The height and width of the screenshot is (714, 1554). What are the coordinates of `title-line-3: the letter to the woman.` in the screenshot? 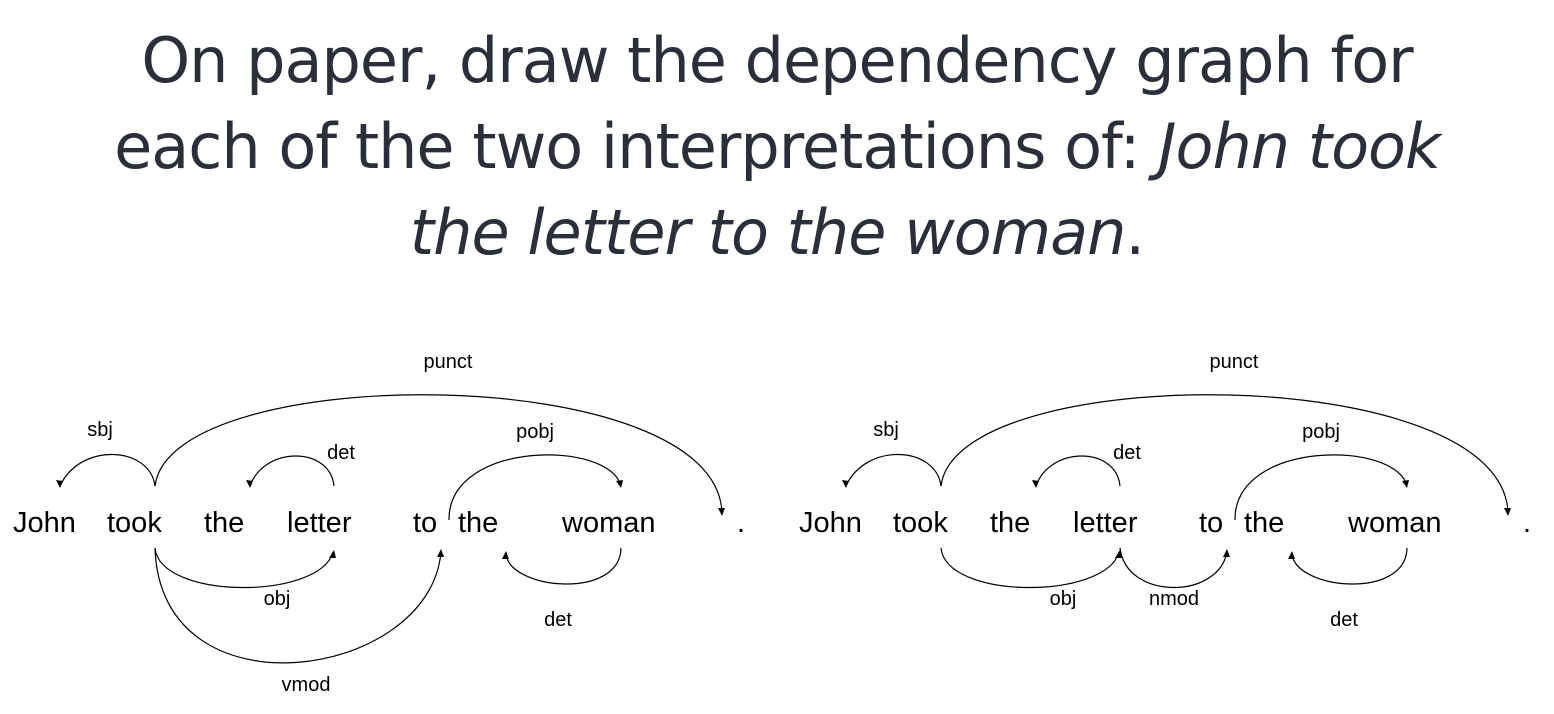 It's located at (777, 232).